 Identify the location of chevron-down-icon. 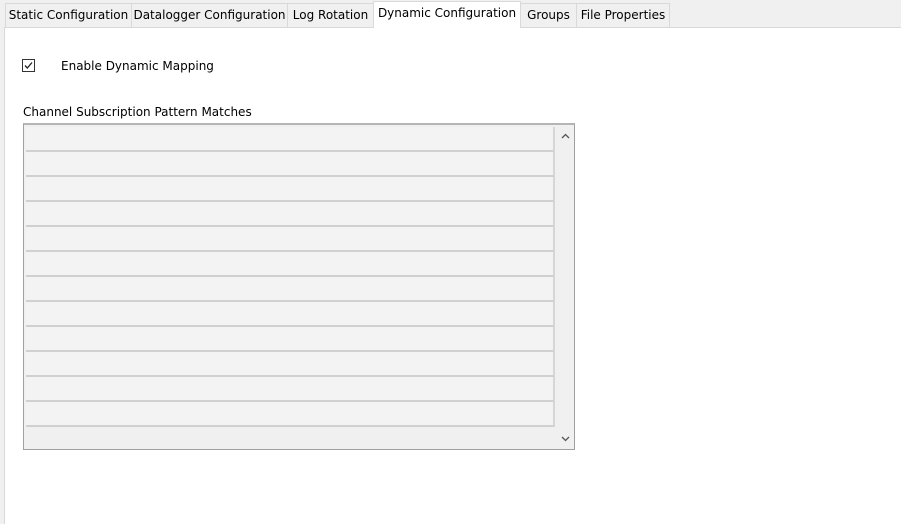
(565, 438).